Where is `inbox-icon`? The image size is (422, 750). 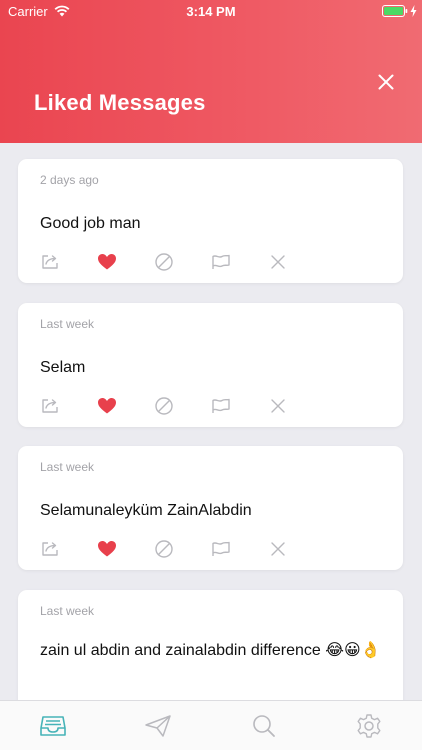 inbox-icon is located at coordinates (53, 726).